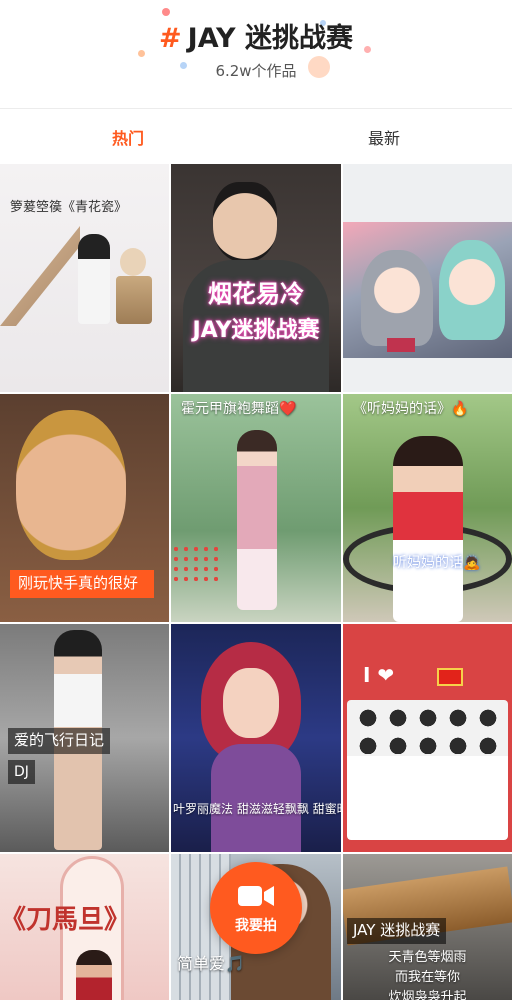 Image resolution: width=512 pixels, height=1000 pixels. I want to click on person-head, so click(245, 222).